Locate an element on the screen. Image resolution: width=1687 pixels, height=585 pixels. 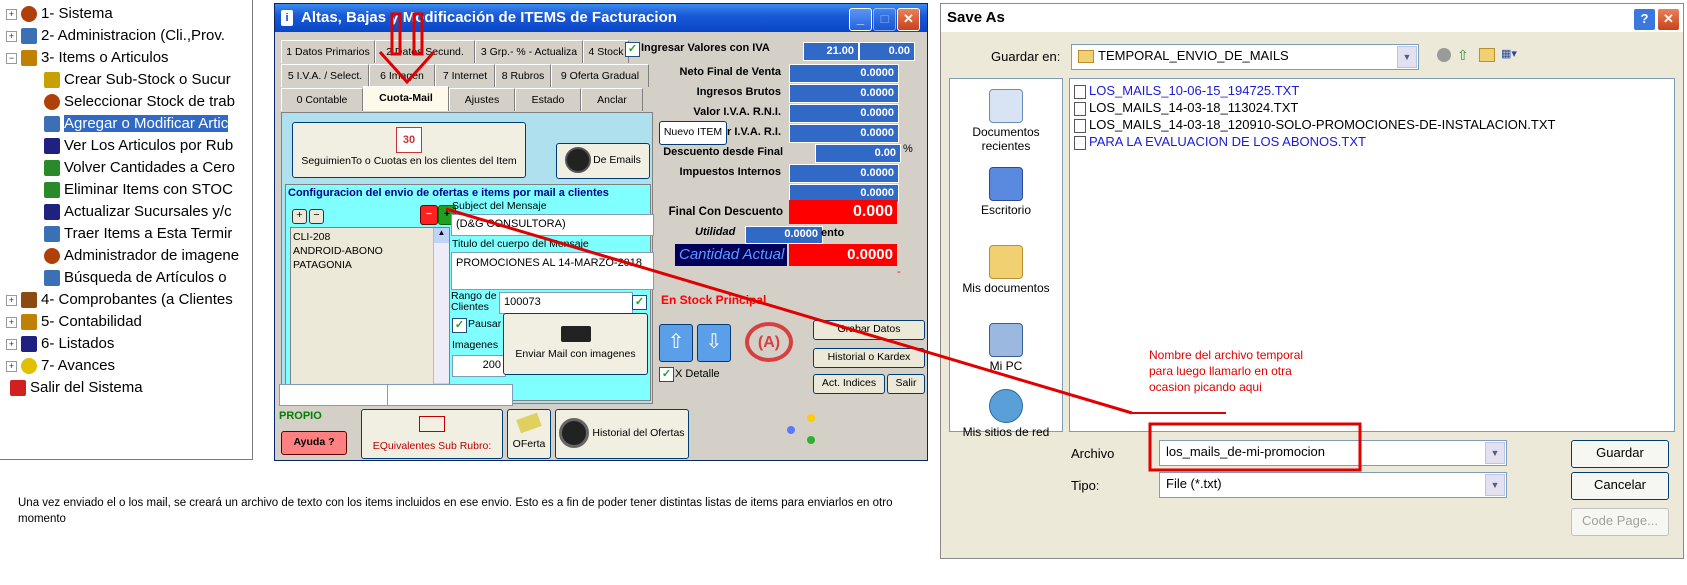
tab-highlight-arrow is located at coordinates (407, 48).